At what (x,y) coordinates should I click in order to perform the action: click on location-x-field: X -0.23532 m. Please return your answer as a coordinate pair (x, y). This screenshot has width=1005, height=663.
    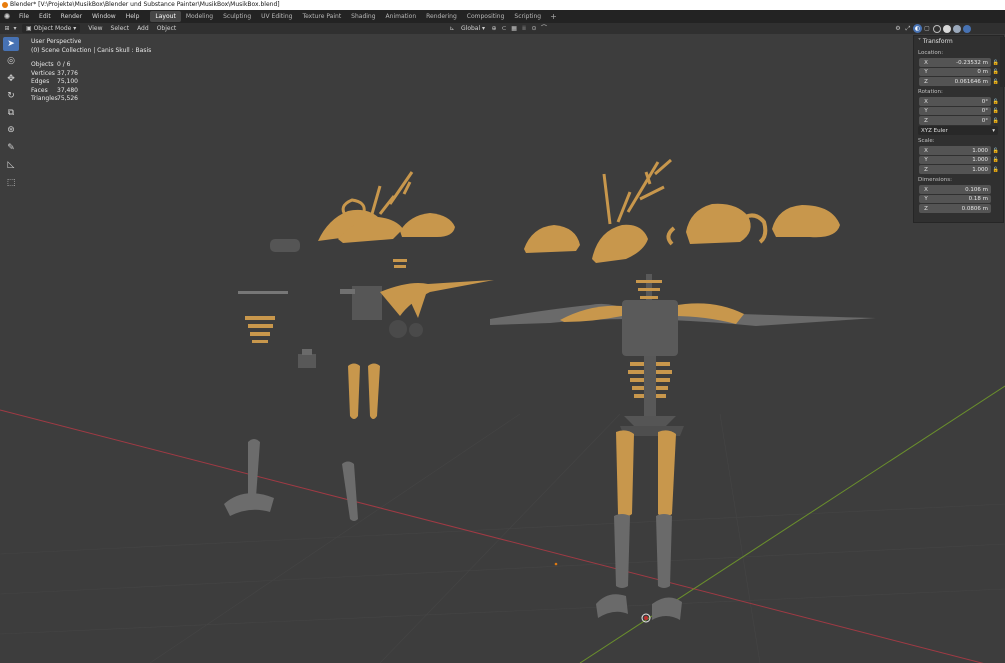
    Looking at the image, I should click on (955, 62).